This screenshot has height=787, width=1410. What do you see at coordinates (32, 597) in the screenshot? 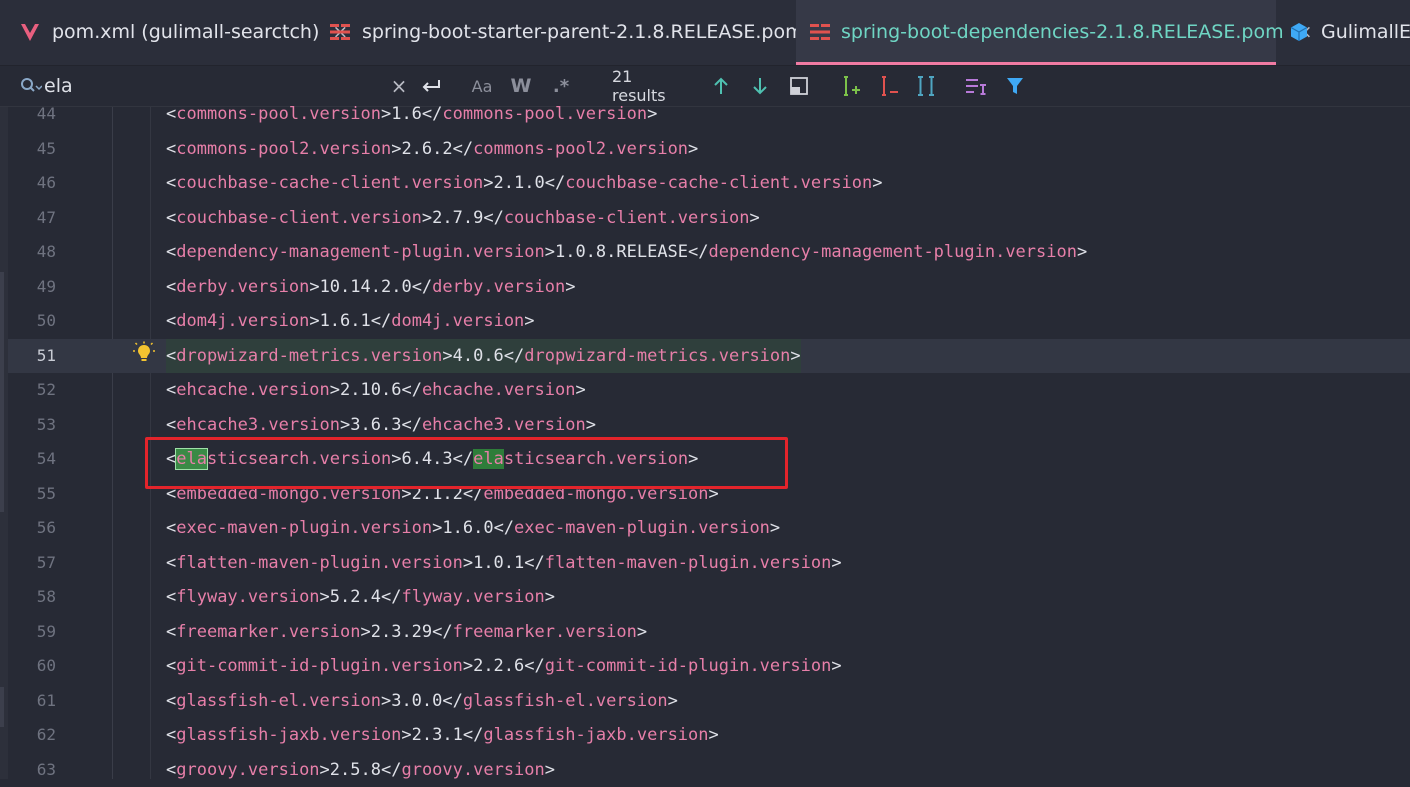
I see `line-number: 58` at bounding box center [32, 597].